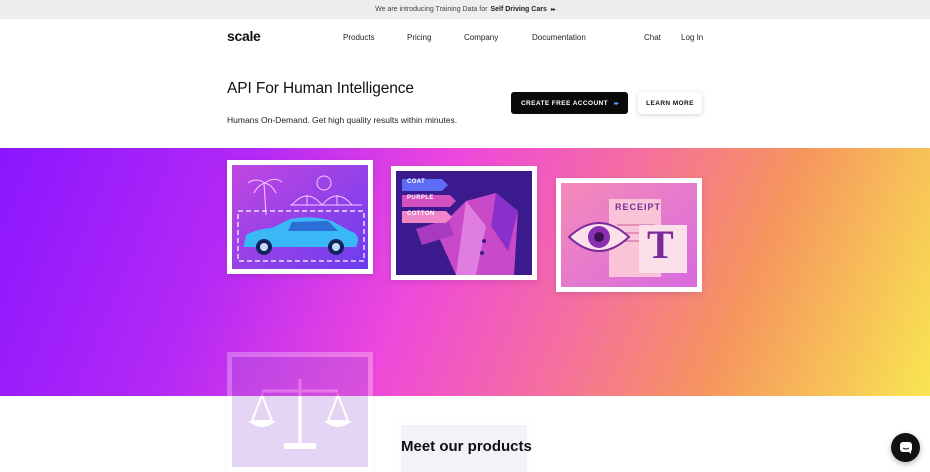  I want to click on nav-pricing: Pricing, so click(419, 37).